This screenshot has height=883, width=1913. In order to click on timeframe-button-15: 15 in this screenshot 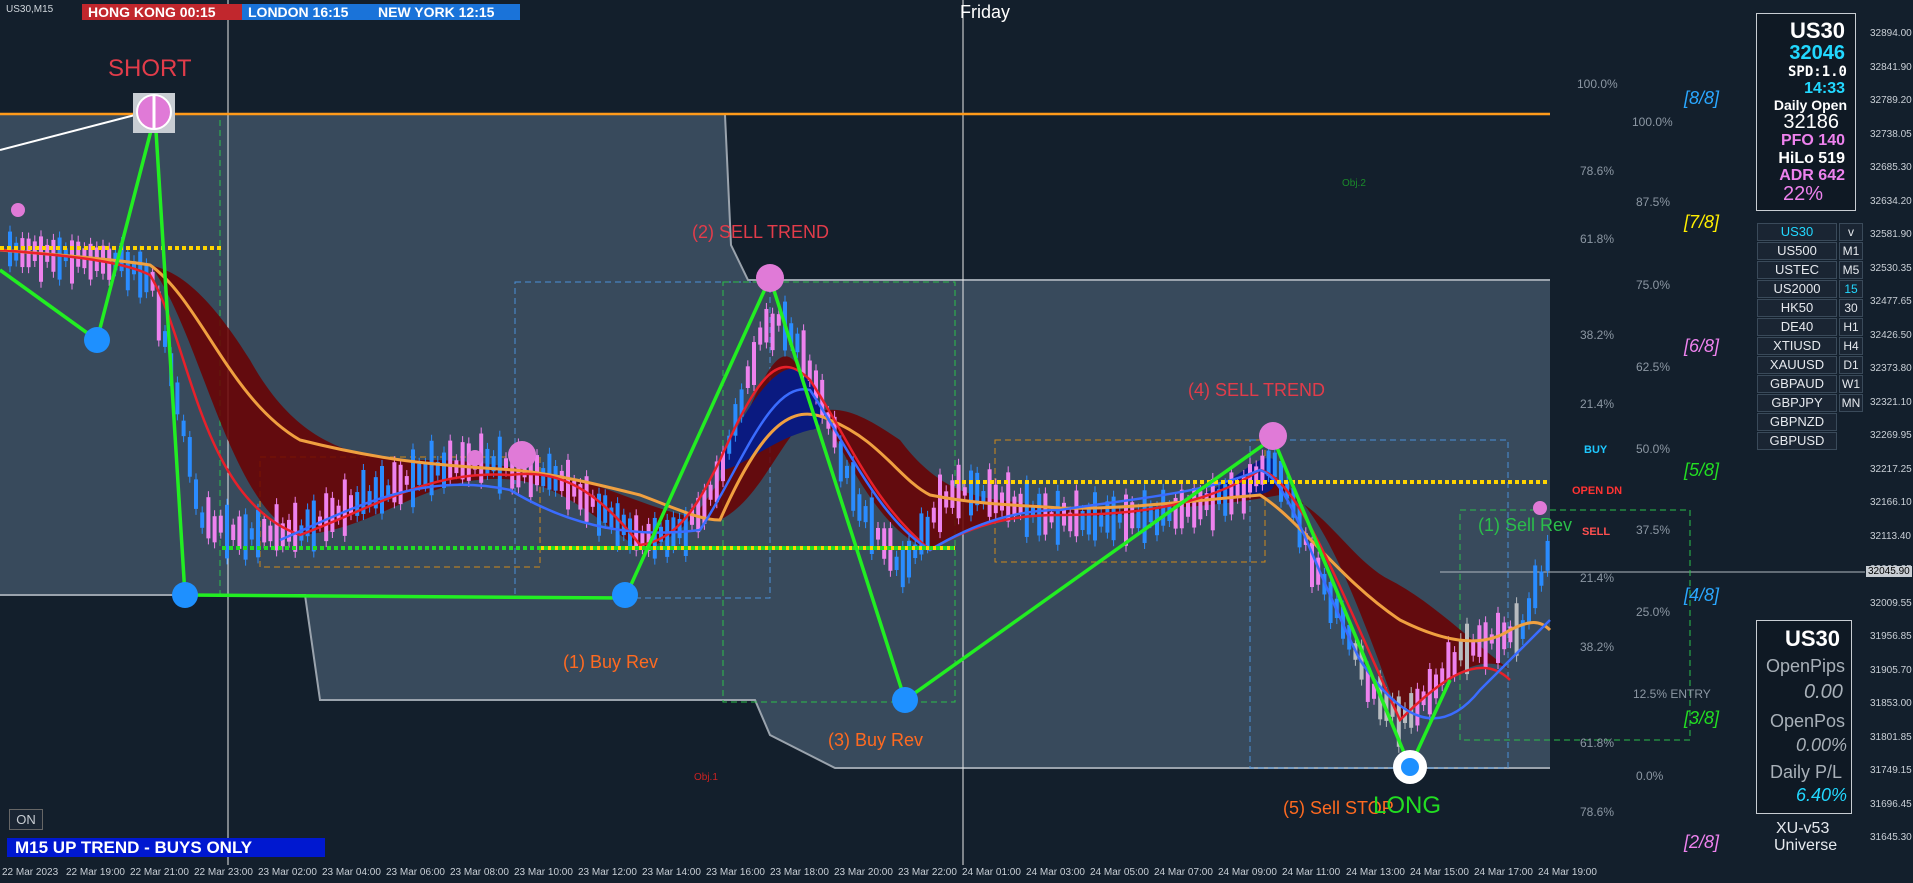, I will do `click(1851, 289)`.